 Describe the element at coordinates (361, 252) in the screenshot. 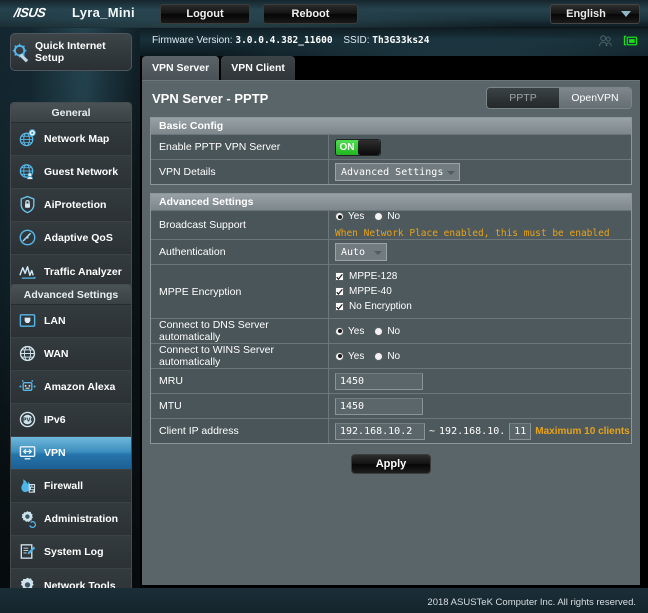

I see `authentication-select: Auto` at that location.